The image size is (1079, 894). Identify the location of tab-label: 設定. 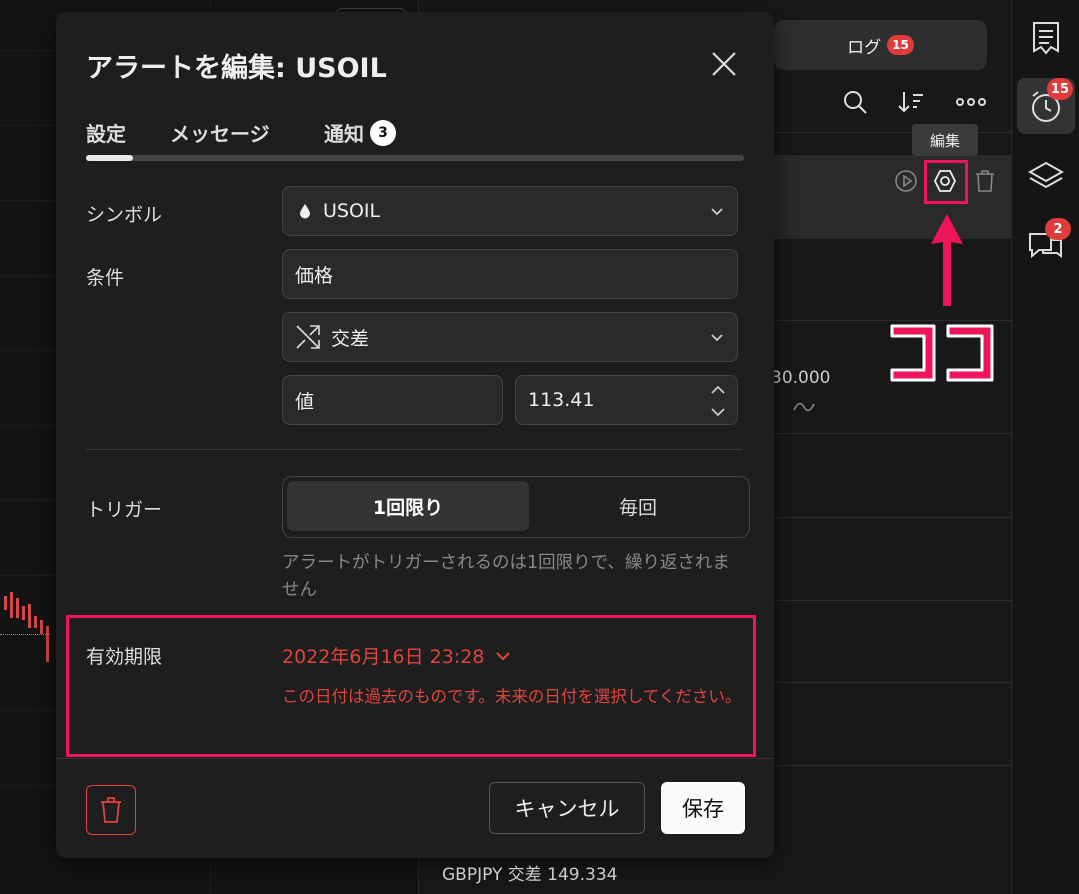
(106, 134).